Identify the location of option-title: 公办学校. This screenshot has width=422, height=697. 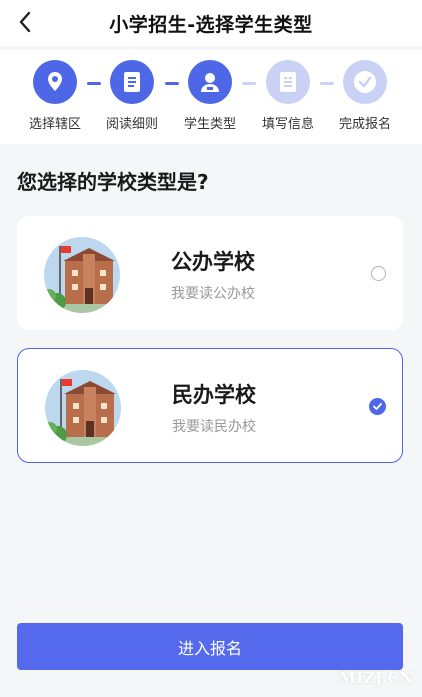
(213, 262).